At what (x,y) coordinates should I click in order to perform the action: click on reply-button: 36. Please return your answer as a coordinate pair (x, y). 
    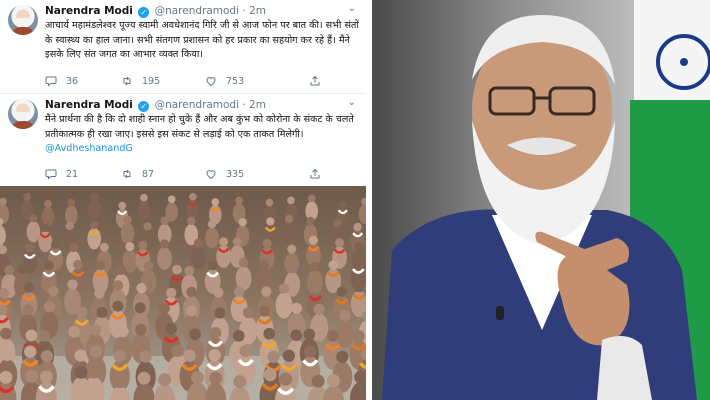
    Looking at the image, I should click on (61, 81).